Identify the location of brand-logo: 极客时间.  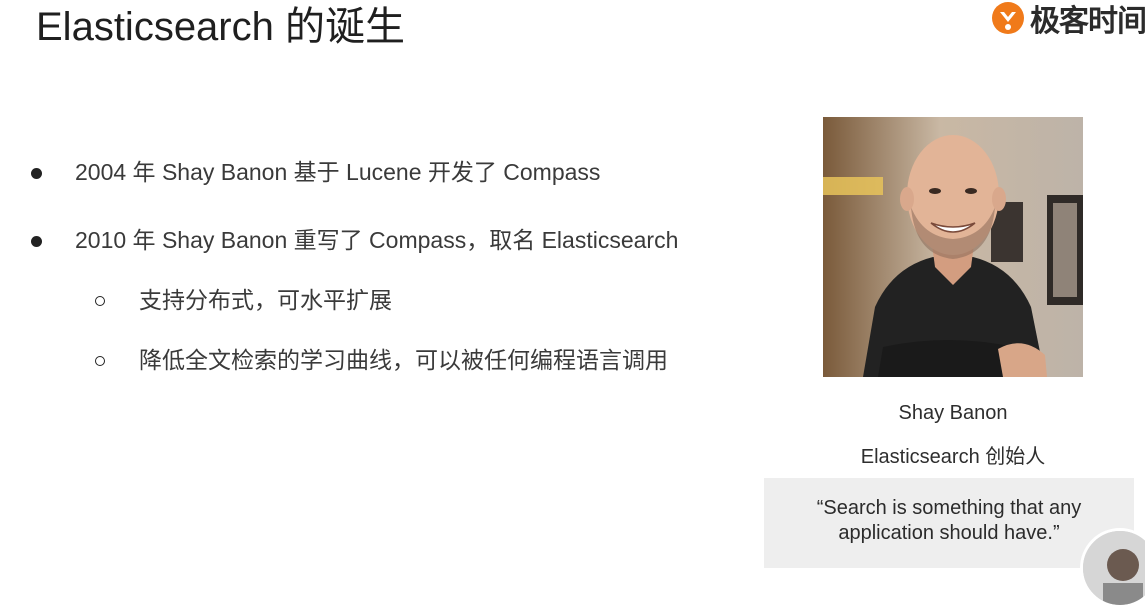
(1067, 18).